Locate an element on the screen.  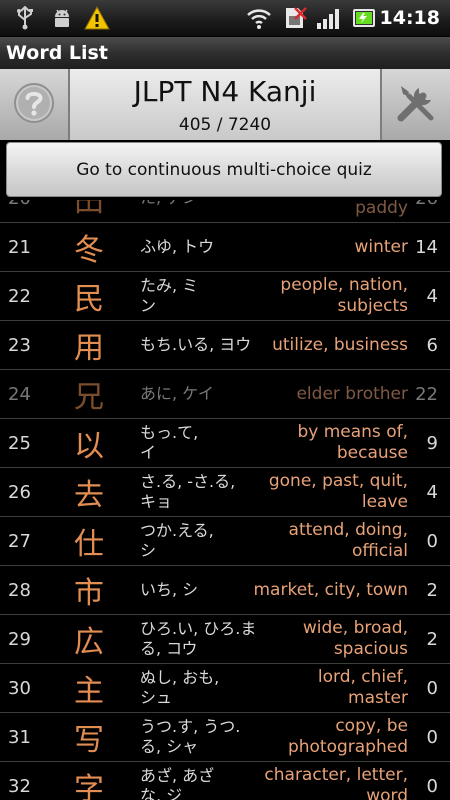
help-button is located at coordinates (35, 104).